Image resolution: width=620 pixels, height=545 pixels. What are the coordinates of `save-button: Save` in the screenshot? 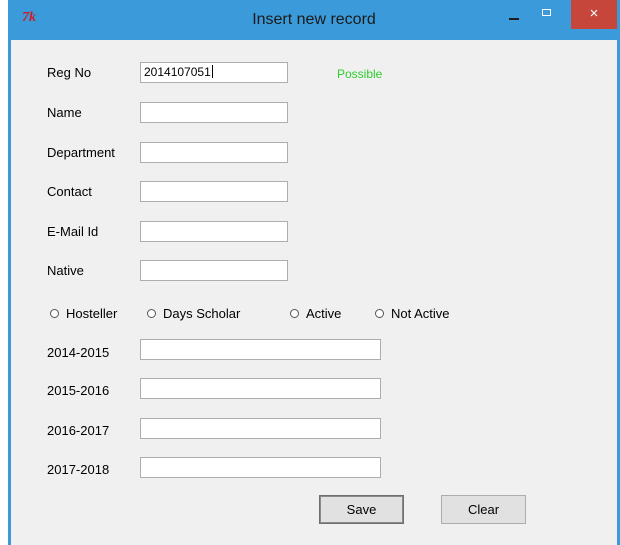 It's located at (361, 509).